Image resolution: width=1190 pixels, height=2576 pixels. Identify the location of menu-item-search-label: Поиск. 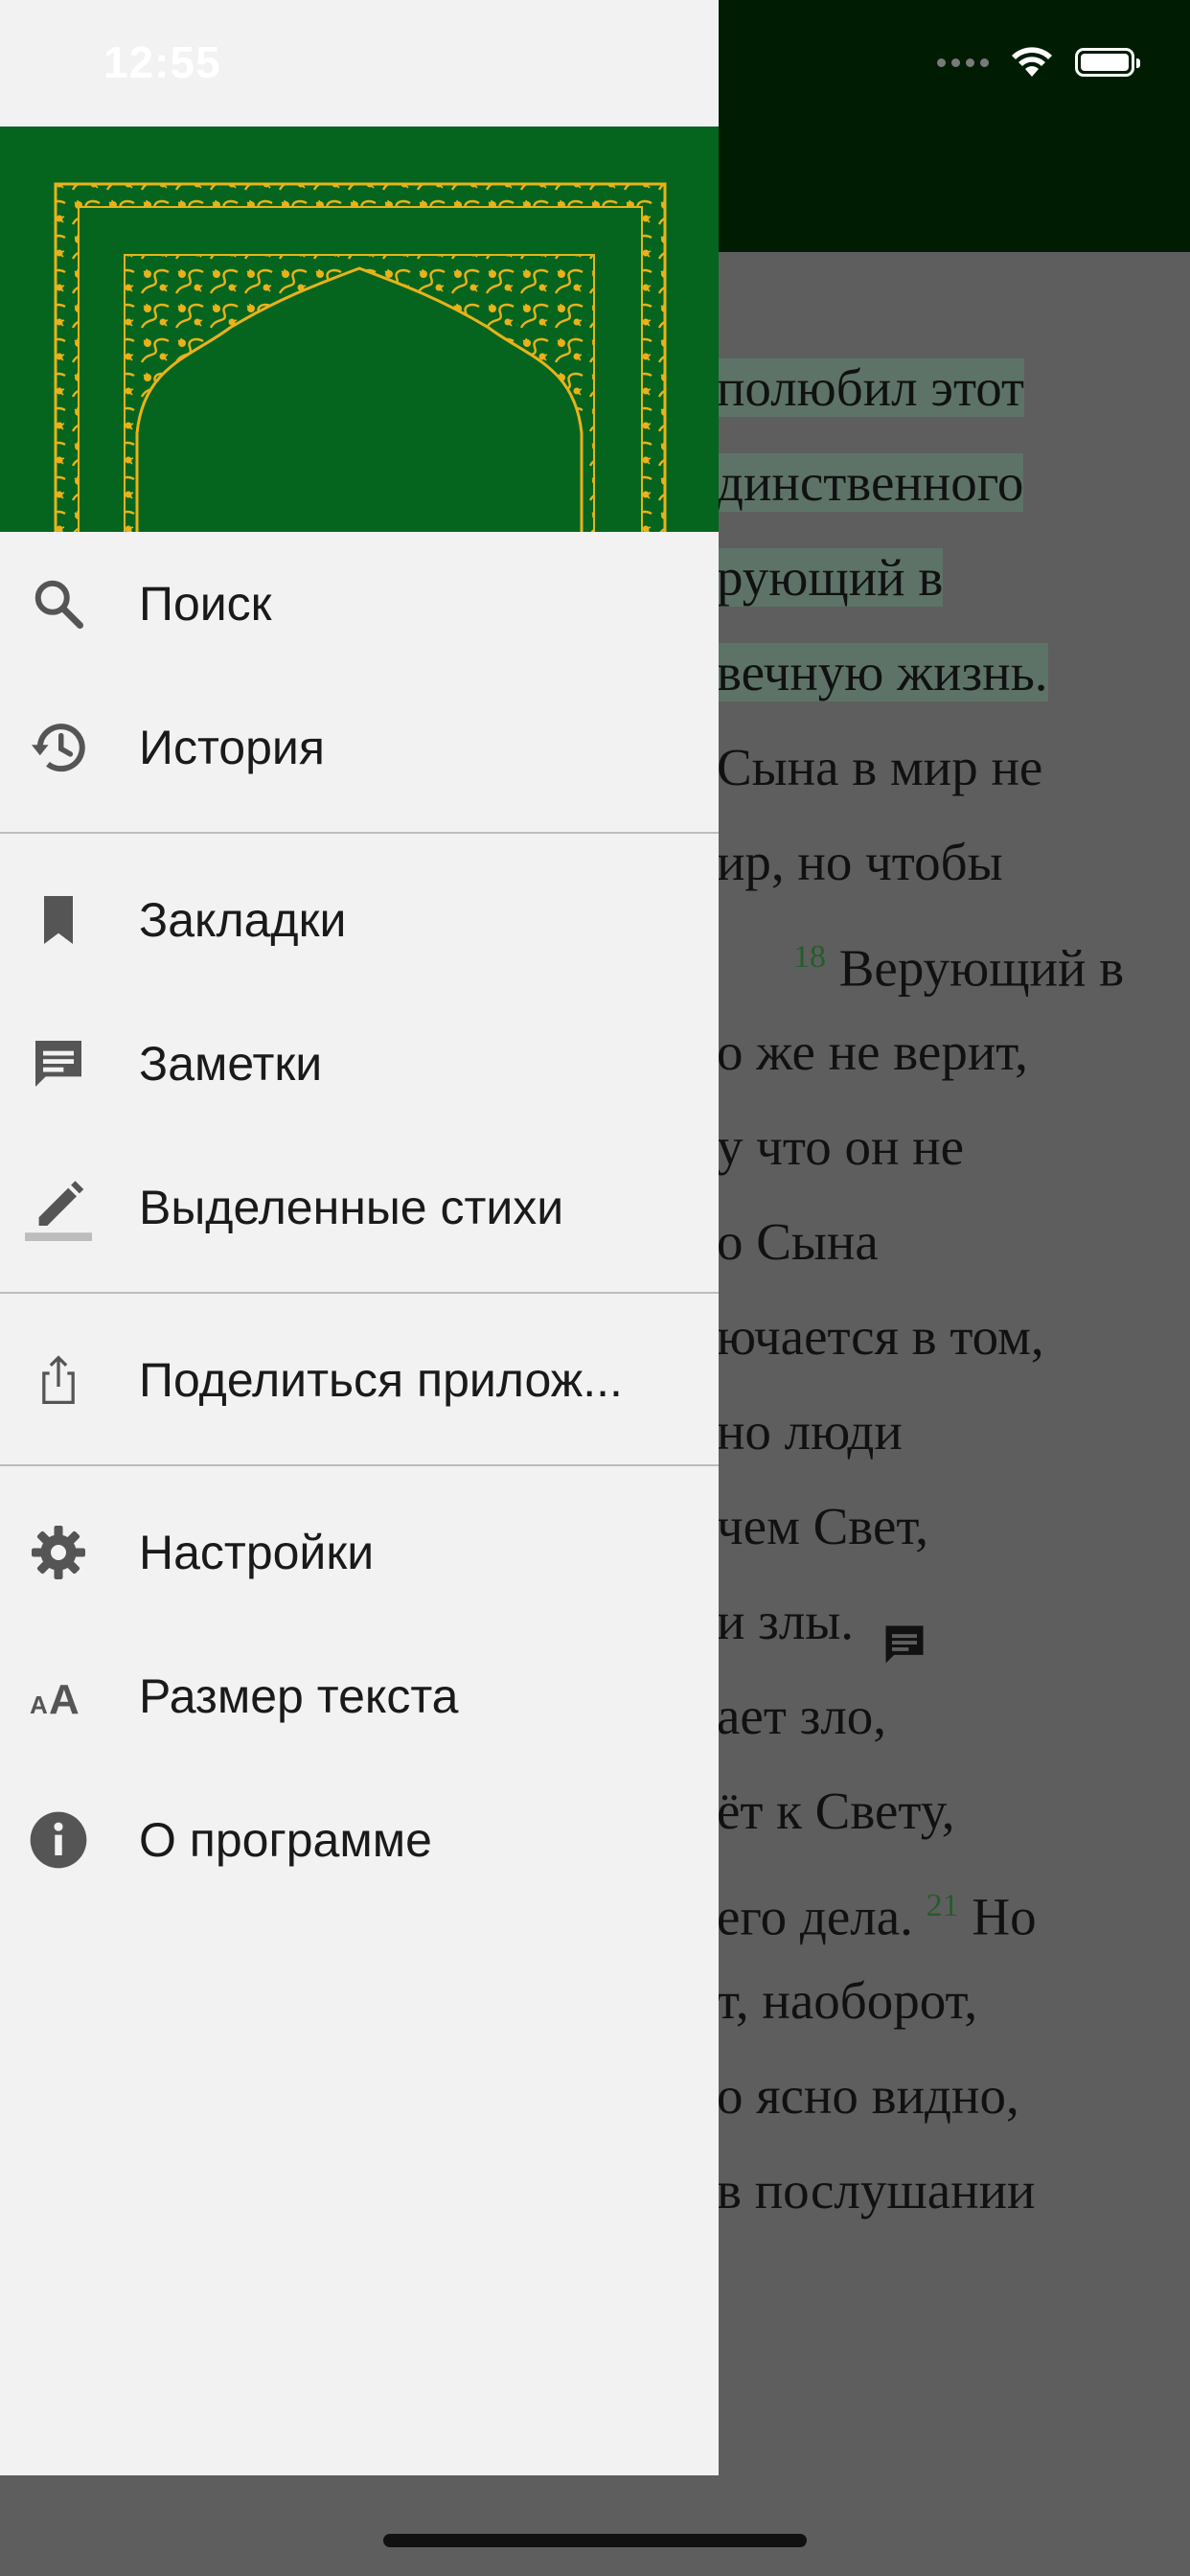
(206, 604).